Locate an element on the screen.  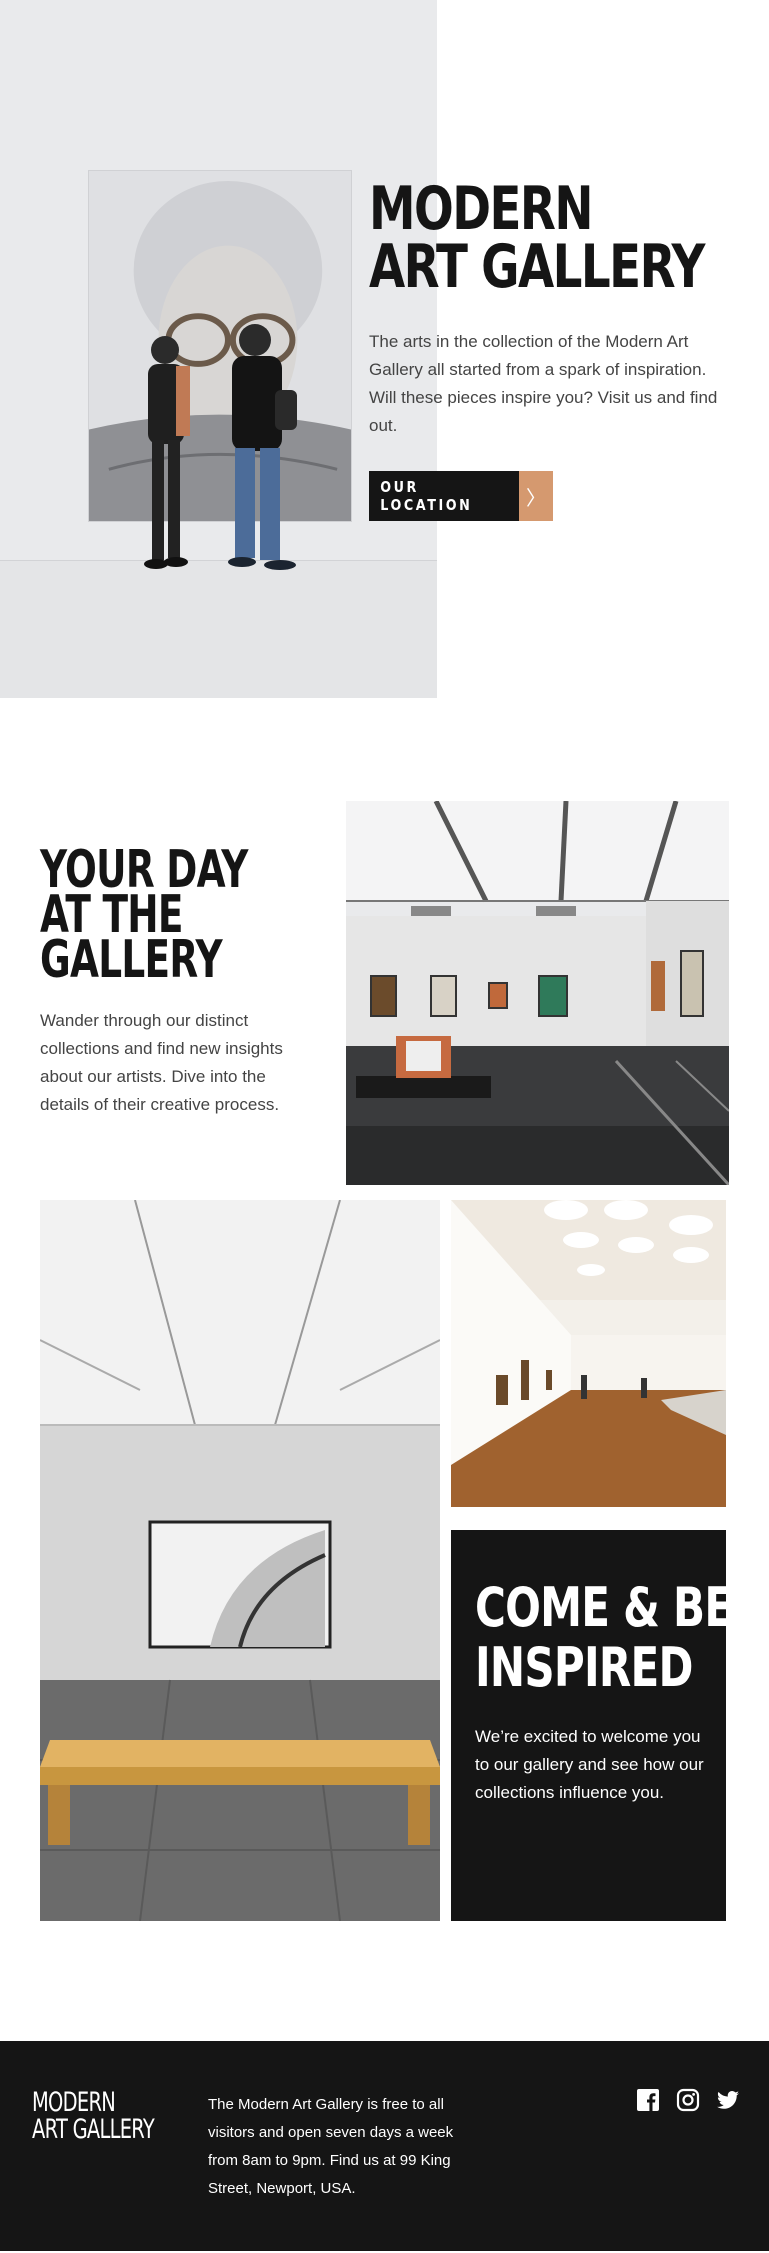
our-location-label: OUR LOCATION is located at coordinates (444, 496).